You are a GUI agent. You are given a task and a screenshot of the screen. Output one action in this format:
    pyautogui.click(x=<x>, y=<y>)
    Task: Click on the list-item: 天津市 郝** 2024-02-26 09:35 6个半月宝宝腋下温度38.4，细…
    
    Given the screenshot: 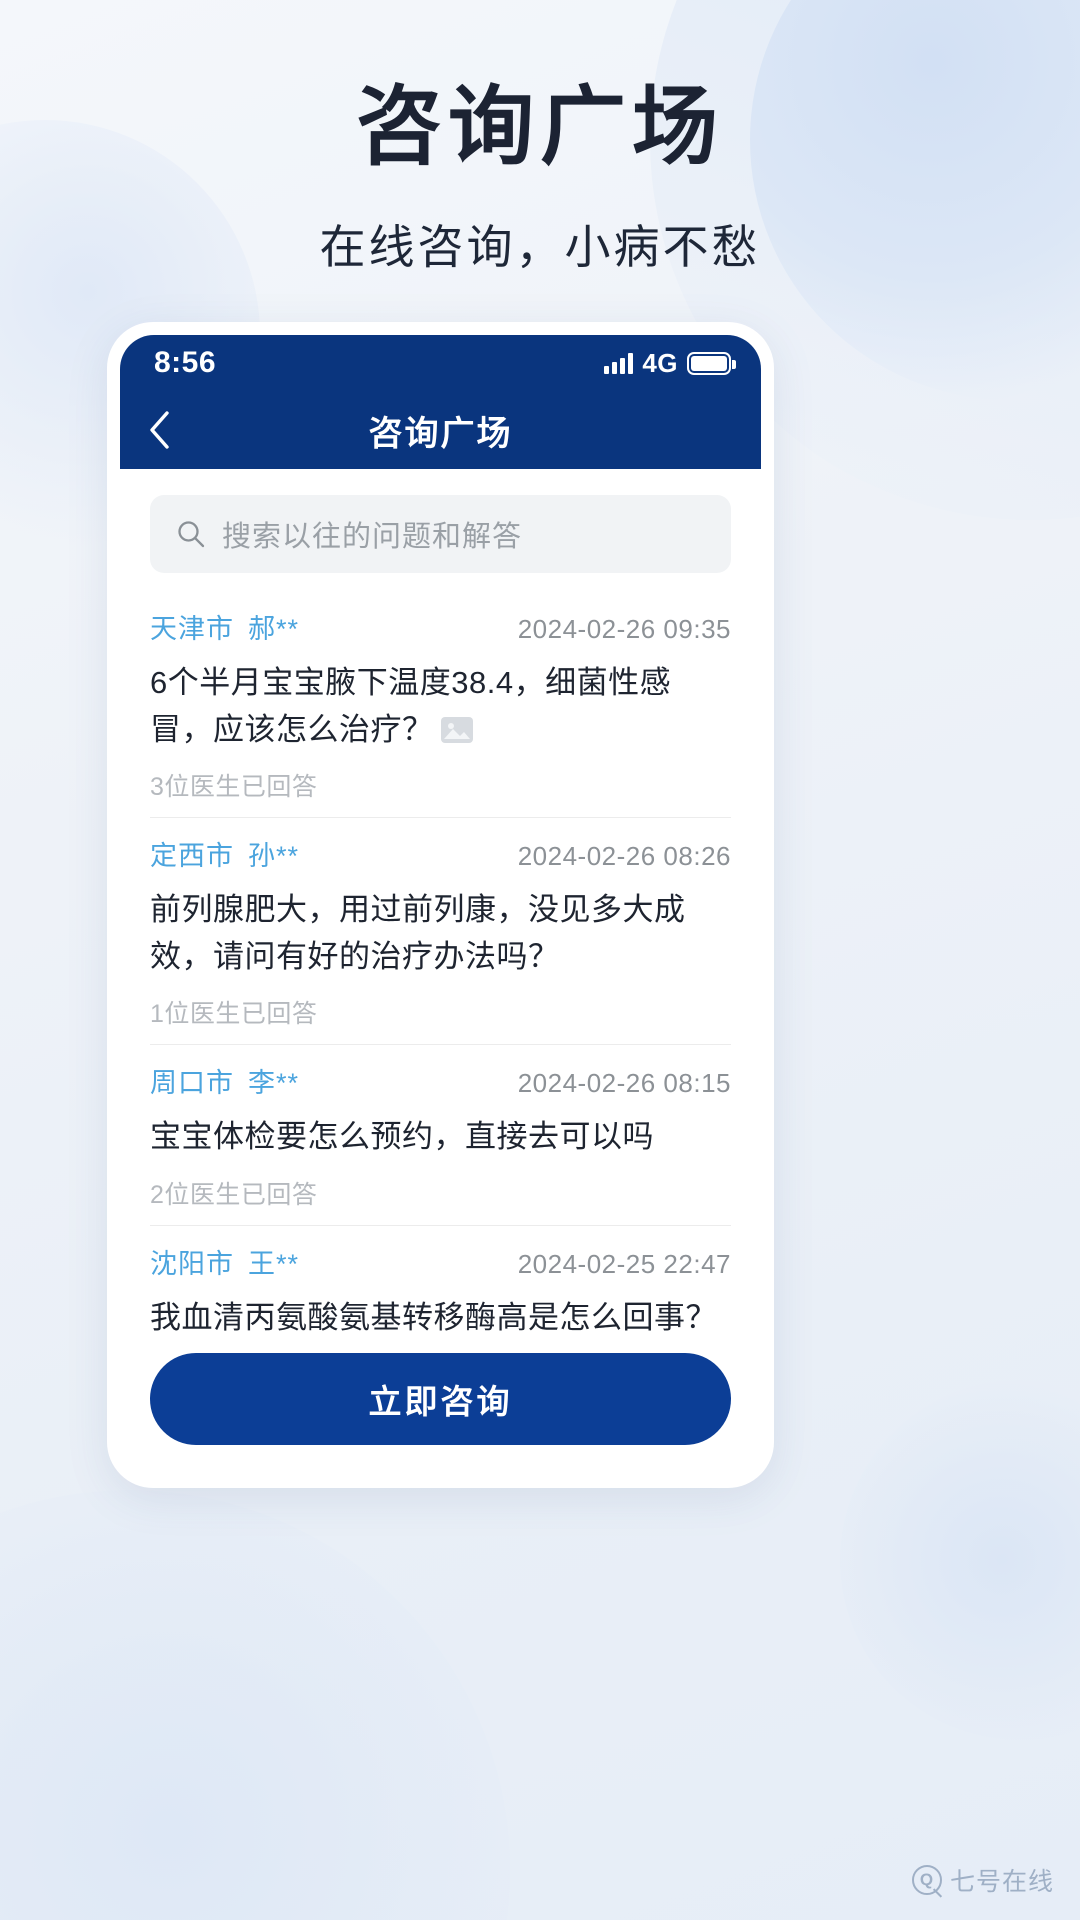 What is the action you would take?
    pyautogui.click(x=440, y=704)
    